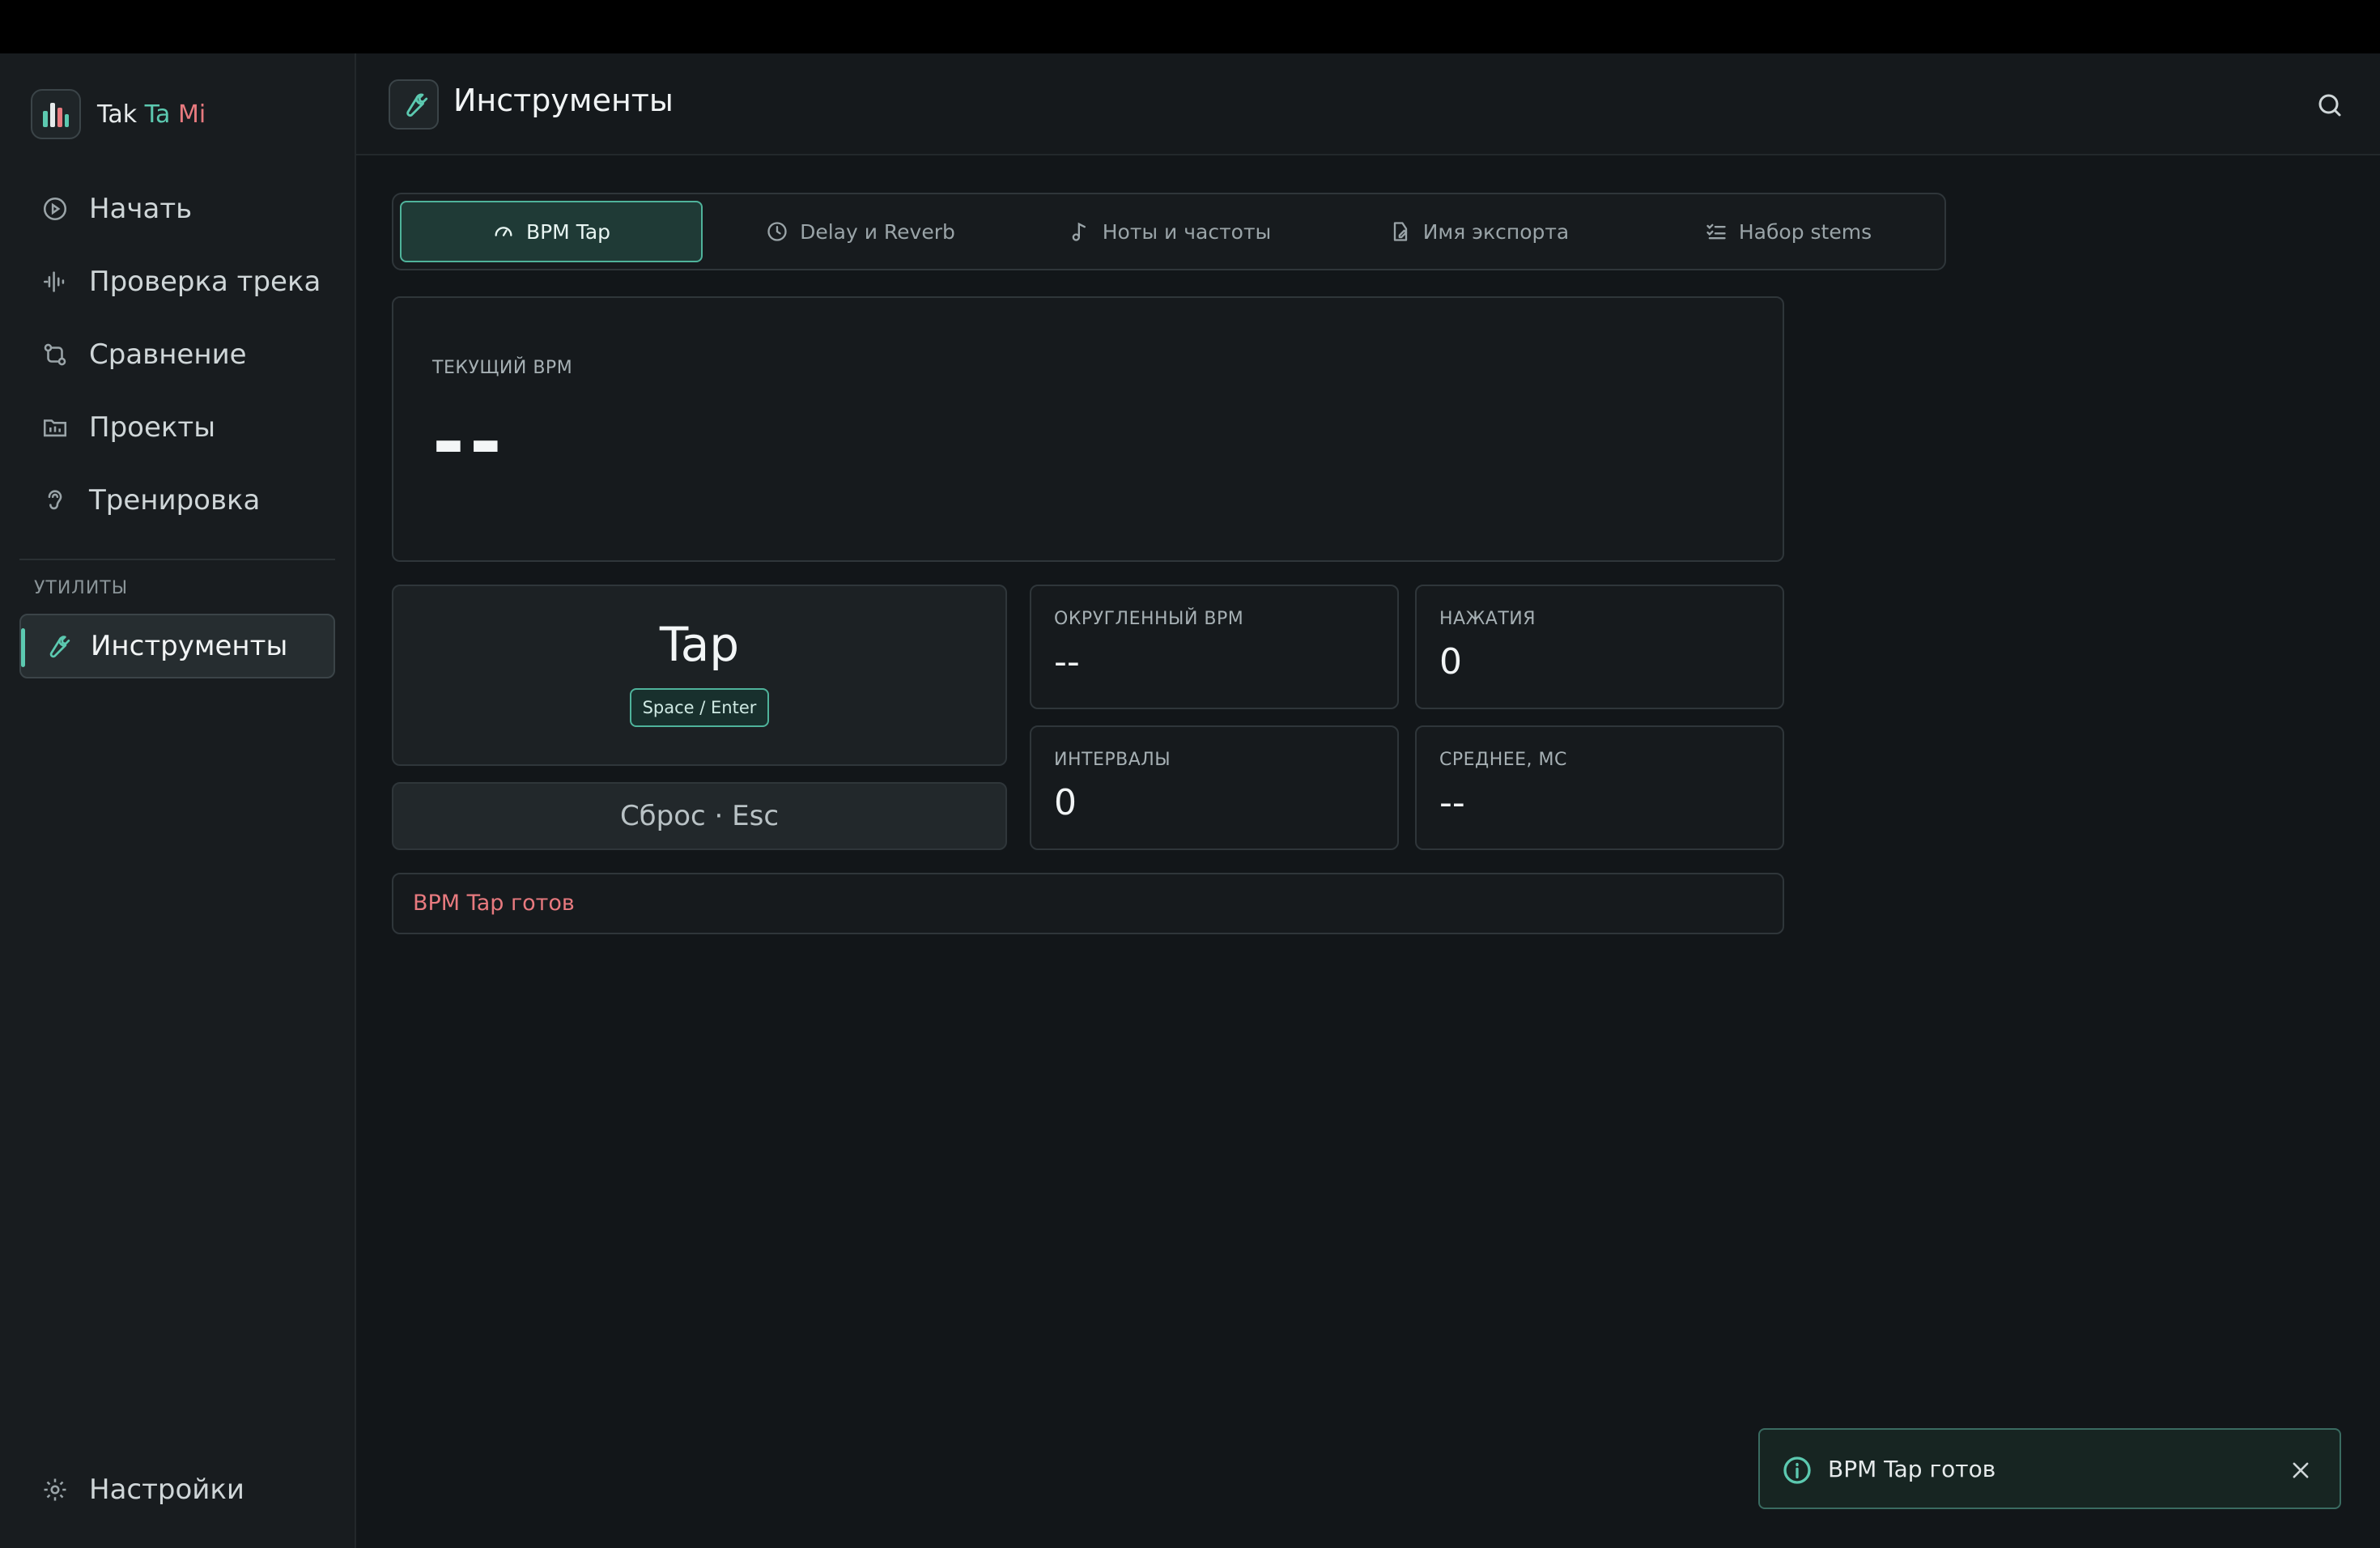  I want to click on checklist-icon, so click(1716, 232).